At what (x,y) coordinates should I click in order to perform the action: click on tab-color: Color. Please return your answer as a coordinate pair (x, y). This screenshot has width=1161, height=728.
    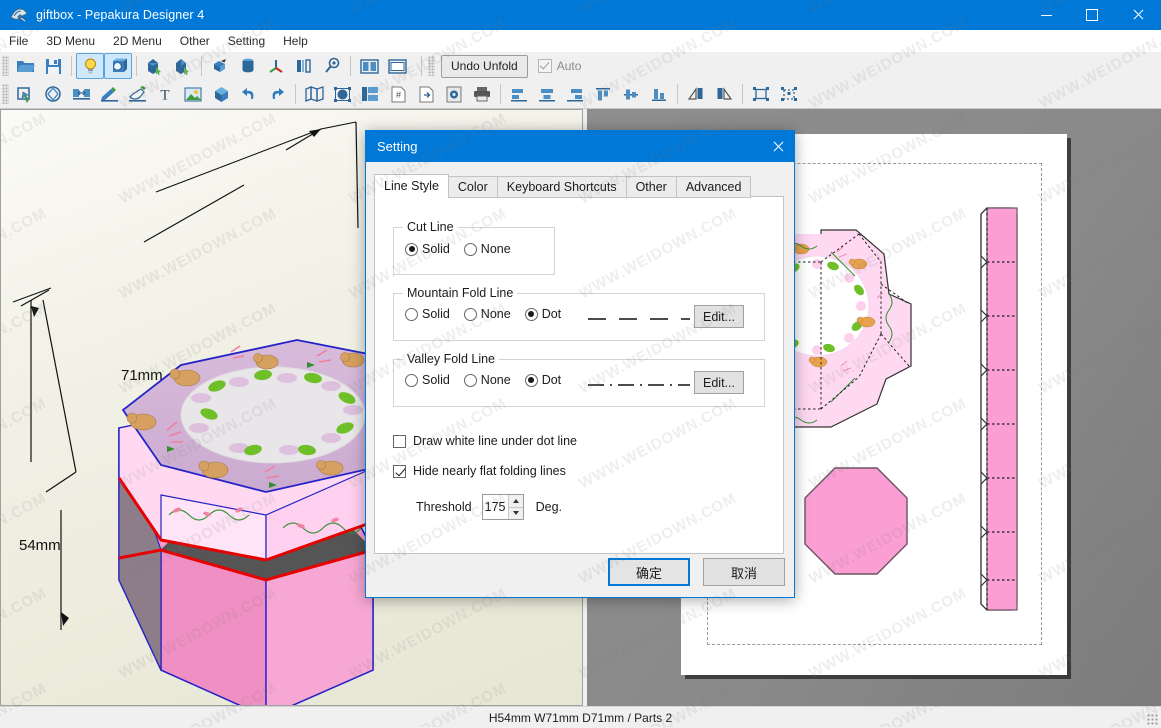
    Looking at the image, I should click on (472, 187).